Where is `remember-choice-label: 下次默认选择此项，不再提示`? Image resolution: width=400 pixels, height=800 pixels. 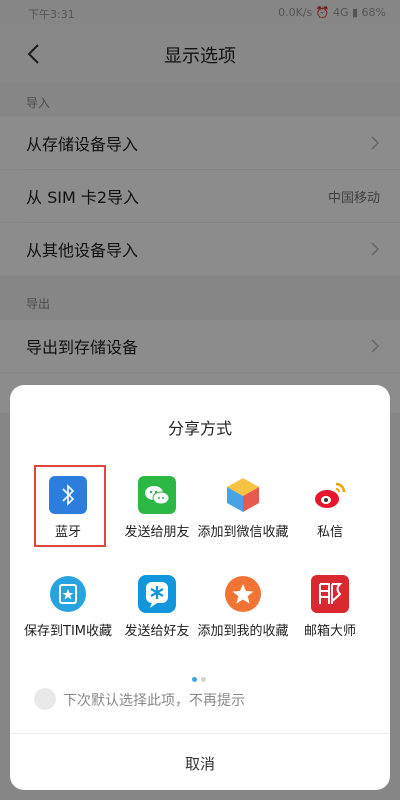
remember-choice-label: 下次默认选择此项，不再提示 is located at coordinates (154, 701).